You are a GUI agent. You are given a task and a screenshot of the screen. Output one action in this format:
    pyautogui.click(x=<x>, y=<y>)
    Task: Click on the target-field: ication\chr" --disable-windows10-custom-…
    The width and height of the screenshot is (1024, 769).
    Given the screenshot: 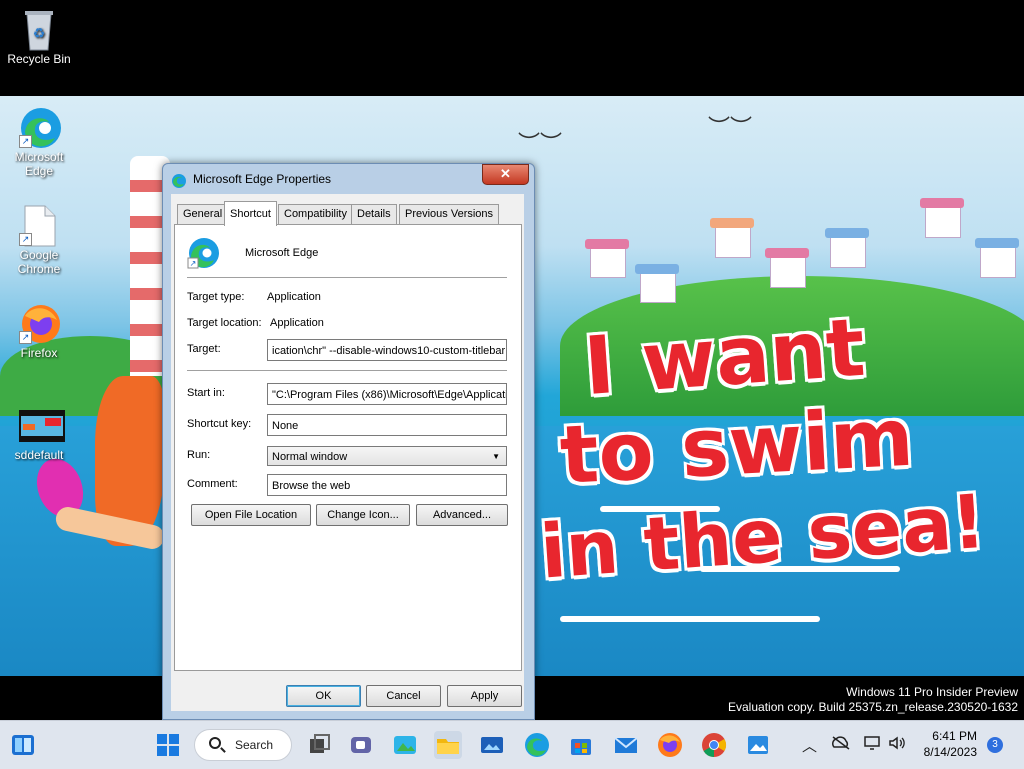 What is the action you would take?
    pyautogui.click(x=387, y=350)
    